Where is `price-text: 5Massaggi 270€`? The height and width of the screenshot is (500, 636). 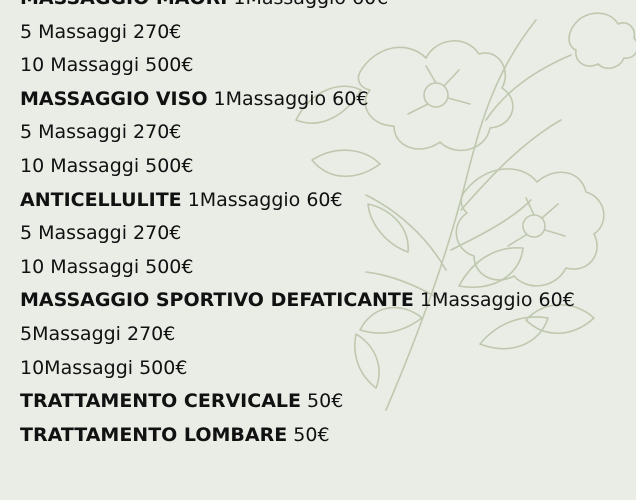 price-text: 5Massaggi 270€ is located at coordinates (98, 333).